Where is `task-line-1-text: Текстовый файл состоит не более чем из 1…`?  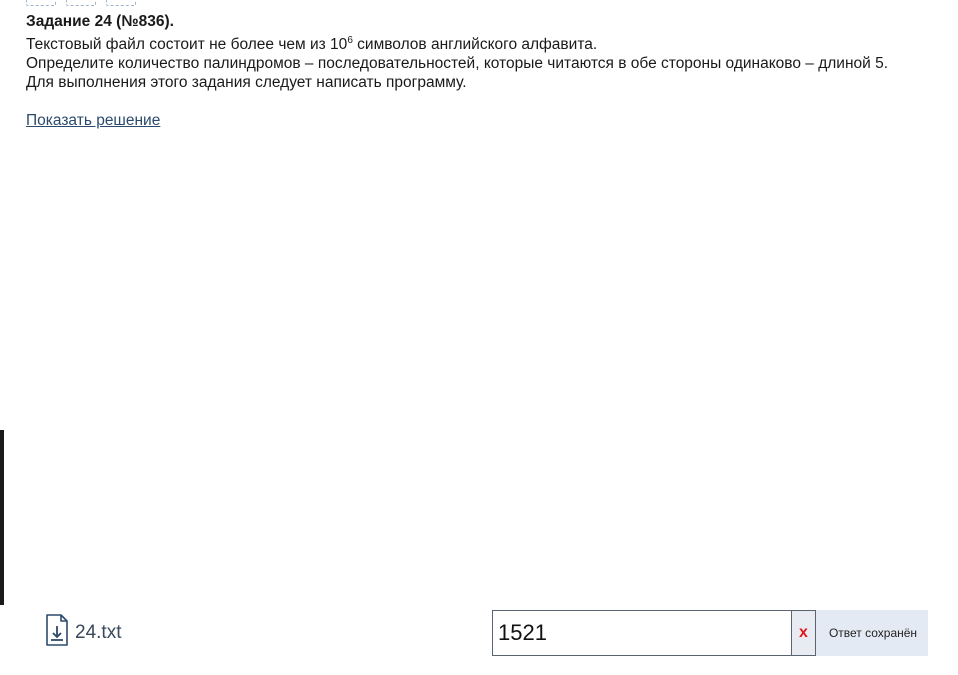
task-line-1-text: Текстовый файл состоит не более чем из 1… is located at coordinates (187, 44).